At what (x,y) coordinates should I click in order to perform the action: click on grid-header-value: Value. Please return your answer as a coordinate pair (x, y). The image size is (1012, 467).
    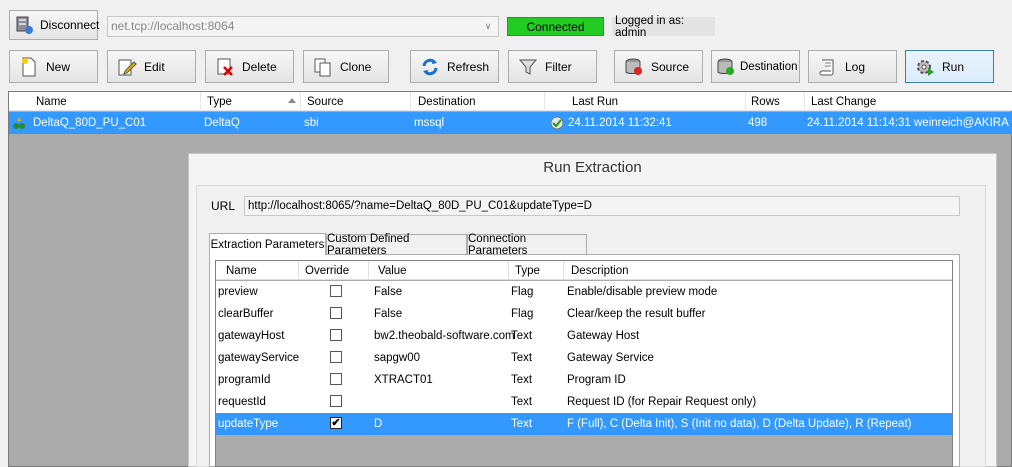
    Looking at the image, I should click on (392, 271).